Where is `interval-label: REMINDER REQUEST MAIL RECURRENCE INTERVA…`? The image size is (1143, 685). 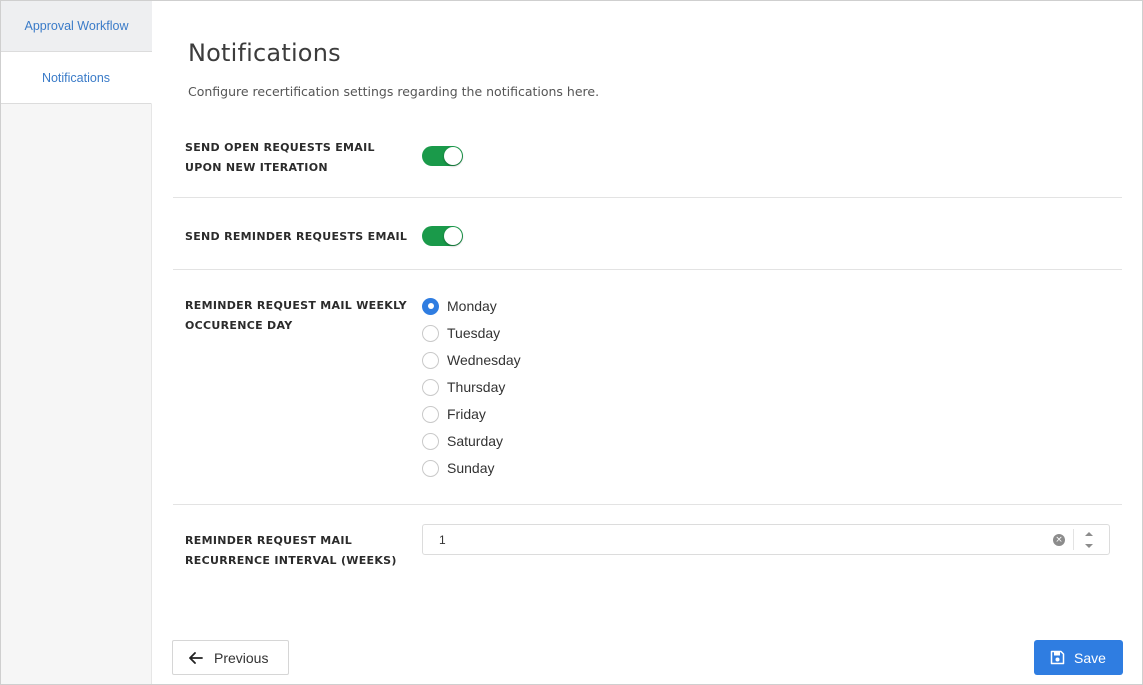 interval-label: REMINDER REQUEST MAIL RECURRENCE INTERVA… is located at coordinates (291, 550).